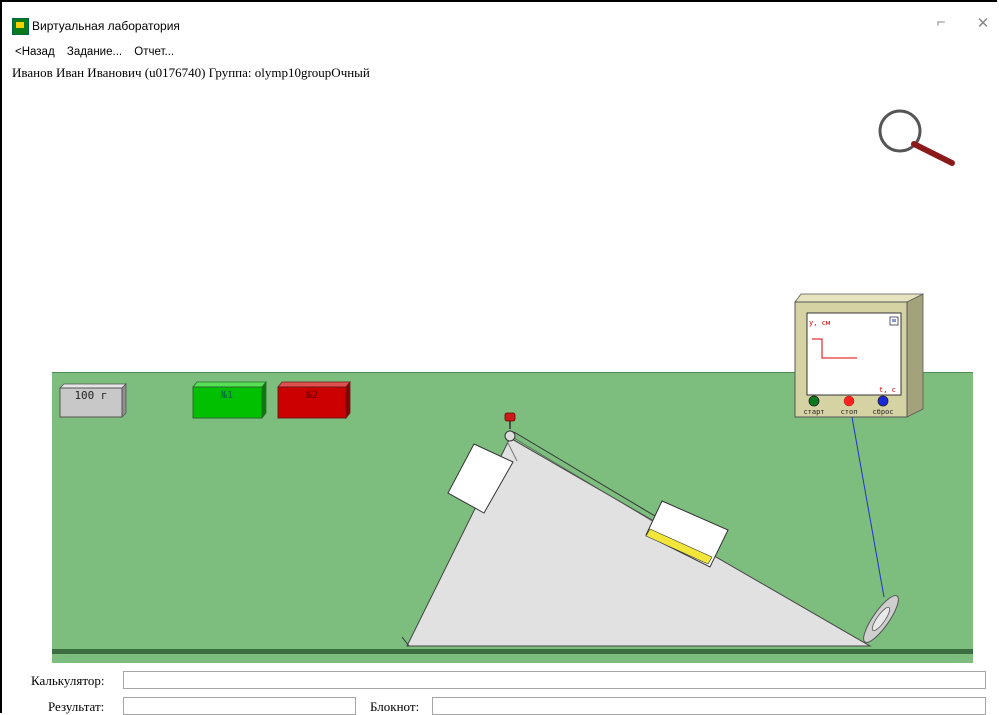  What do you see at coordinates (106, 26) in the screenshot?
I see `window-title: Виртуальная лаборатория` at bounding box center [106, 26].